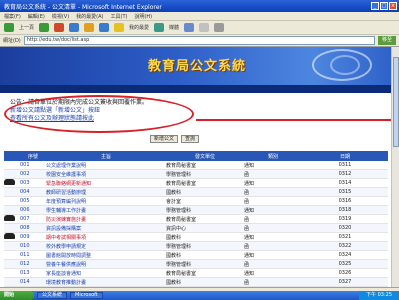 This screenshot has width=399, height=300. What do you see at coordinates (119, 16) in the screenshot?
I see `menu-tools: 工具(T)` at bounding box center [119, 16].